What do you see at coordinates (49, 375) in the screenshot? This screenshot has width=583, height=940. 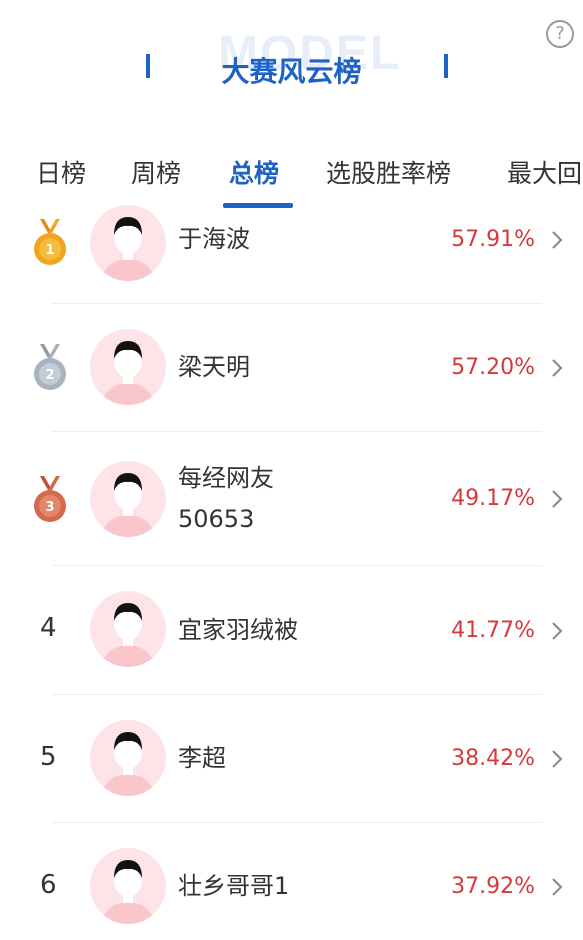 I see `medal-rank: 2` at bounding box center [49, 375].